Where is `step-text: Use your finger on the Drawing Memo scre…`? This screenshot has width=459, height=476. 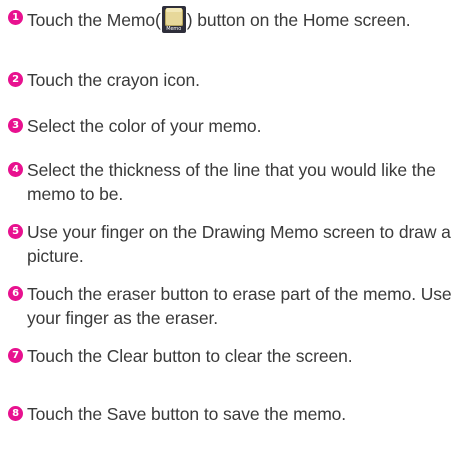
step-text: Use your finger on the Drawing Memo scre… is located at coordinates (239, 244).